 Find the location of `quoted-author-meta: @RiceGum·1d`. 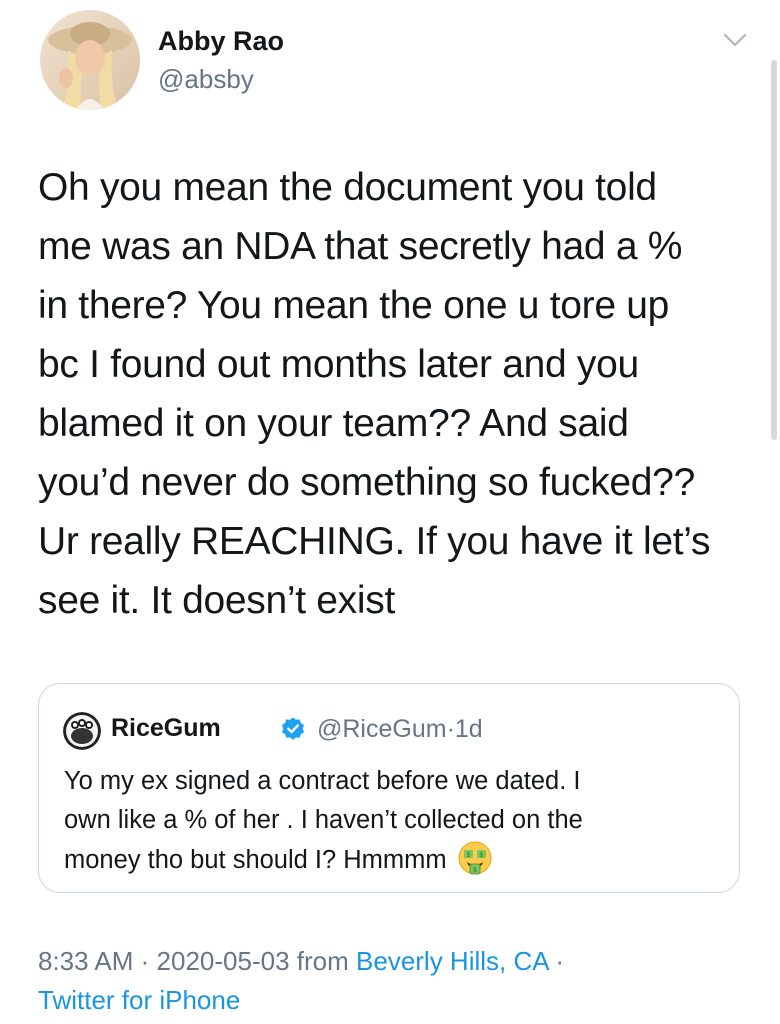

quoted-author-meta: @RiceGum·1d is located at coordinates (400, 729).